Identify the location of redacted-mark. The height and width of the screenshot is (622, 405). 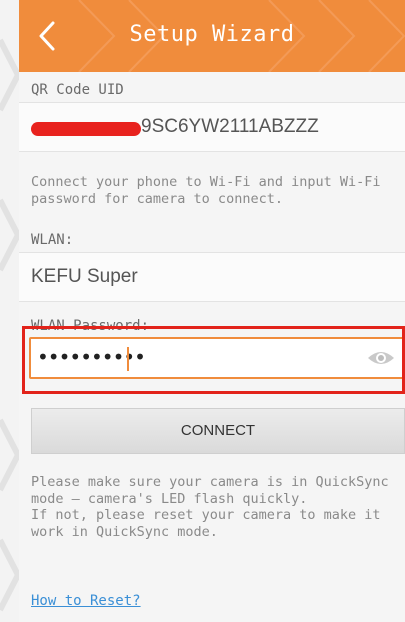
(86, 129).